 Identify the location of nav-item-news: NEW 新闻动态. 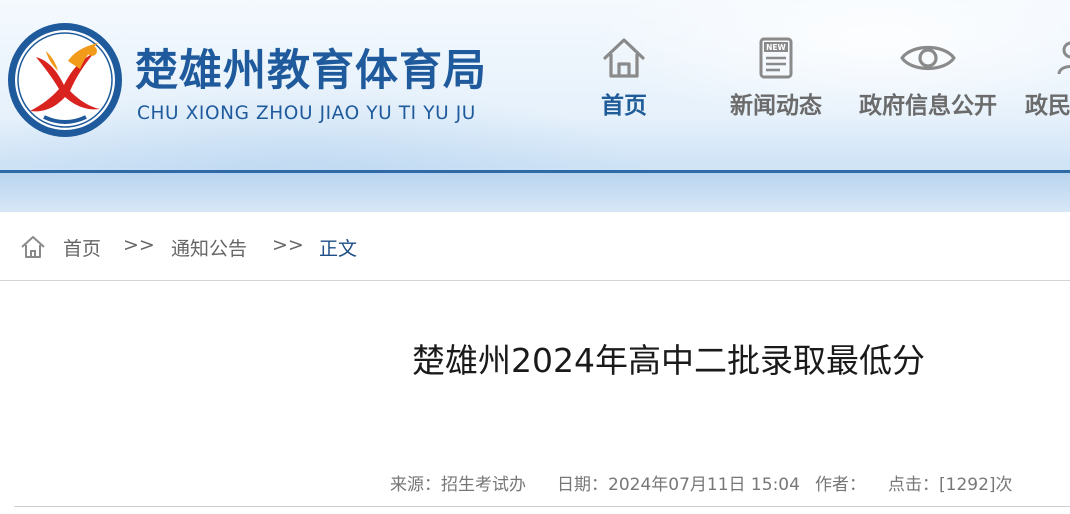
(776, 79).